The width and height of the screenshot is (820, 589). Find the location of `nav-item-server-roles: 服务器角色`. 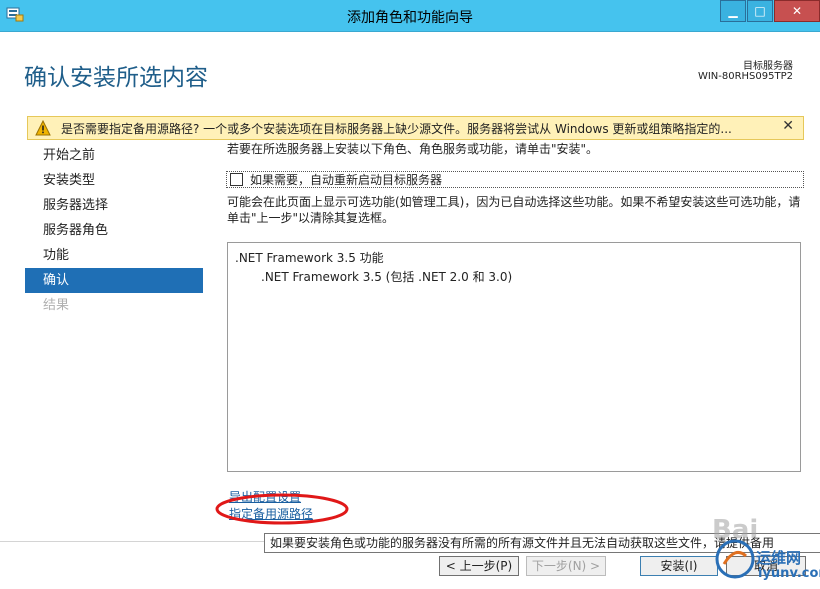

nav-item-server-roles: 服务器角色 is located at coordinates (114, 230).